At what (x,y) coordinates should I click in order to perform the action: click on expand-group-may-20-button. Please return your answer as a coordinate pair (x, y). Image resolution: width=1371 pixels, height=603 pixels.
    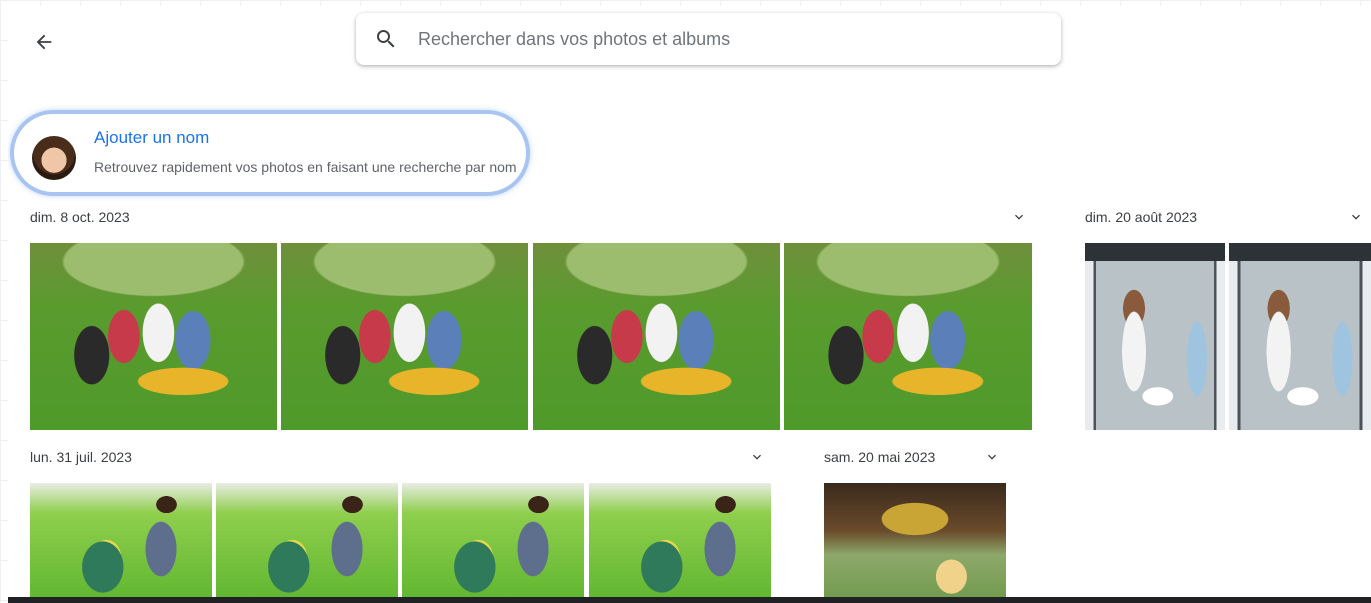
    Looking at the image, I should click on (992, 457).